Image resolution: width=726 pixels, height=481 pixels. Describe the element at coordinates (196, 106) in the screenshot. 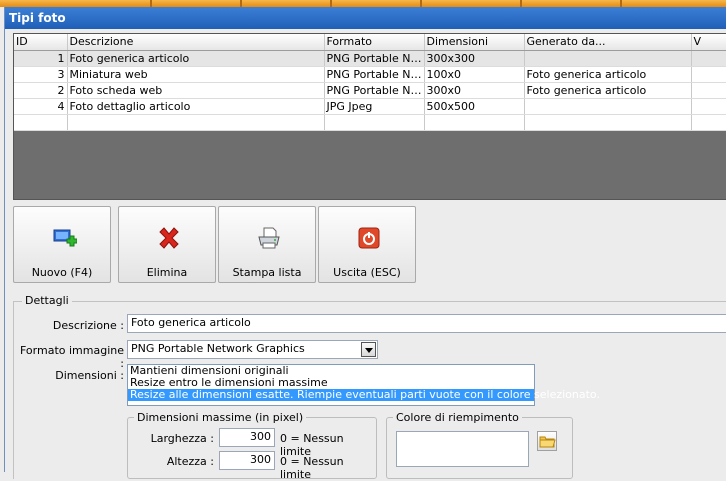

I see `cell-descrizione: Foto dettaglio articolo` at that location.